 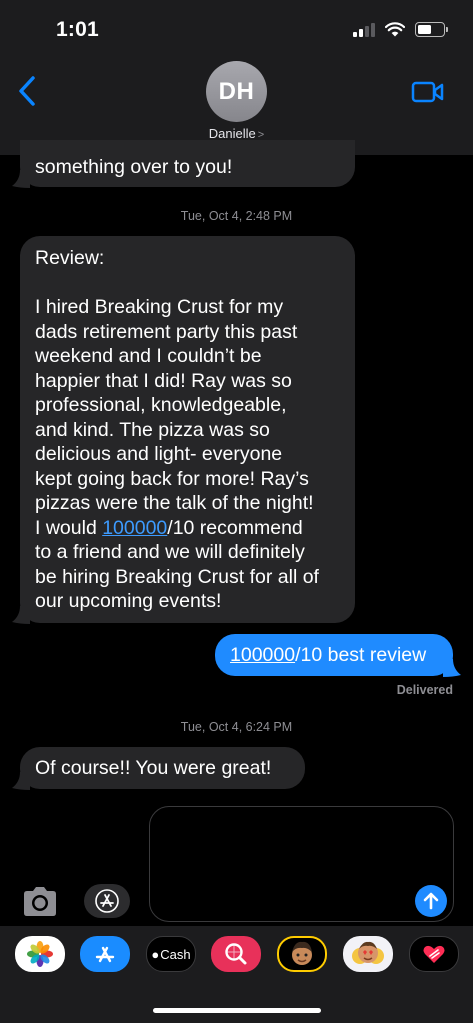 I want to click on delivered-status: Delivered, so click(x=424, y=690).